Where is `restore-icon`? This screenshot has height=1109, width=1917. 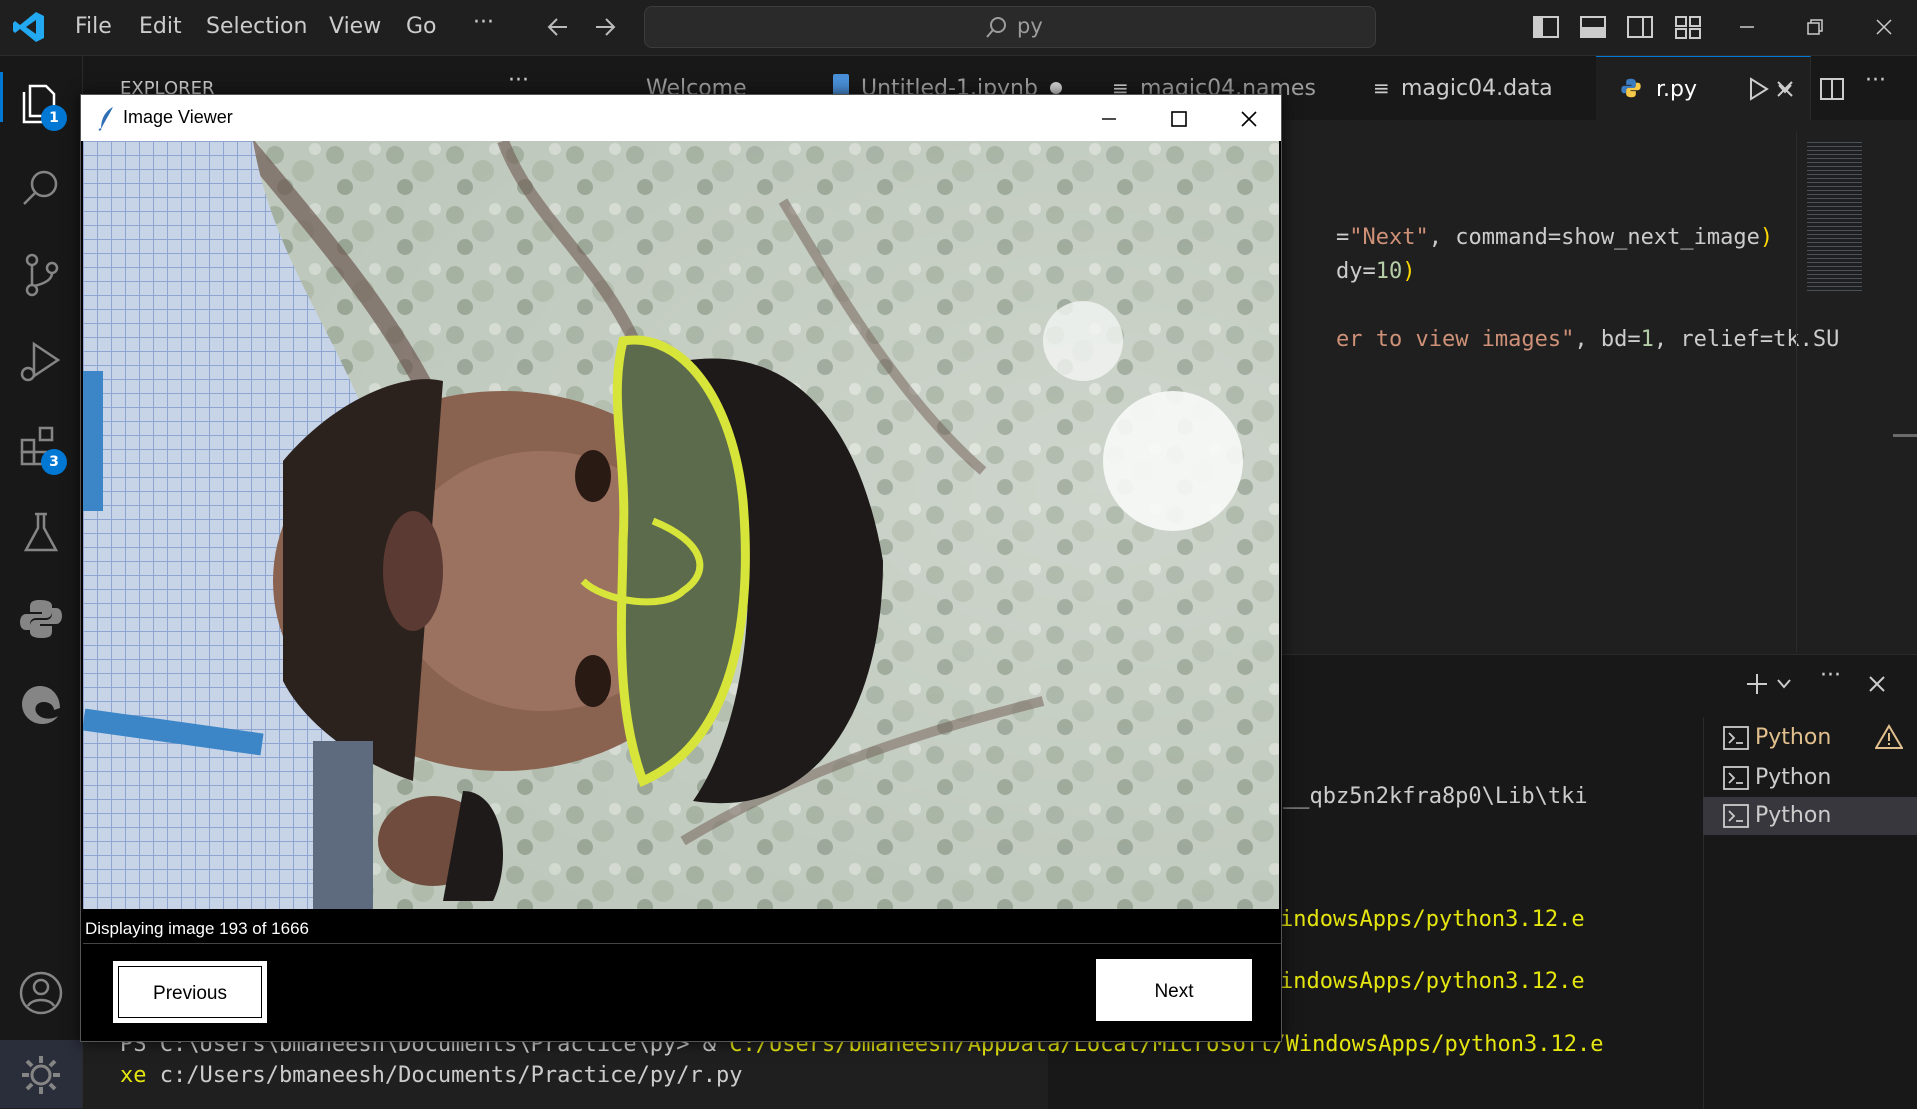 restore-icon is located at coordinates (1815, 27).